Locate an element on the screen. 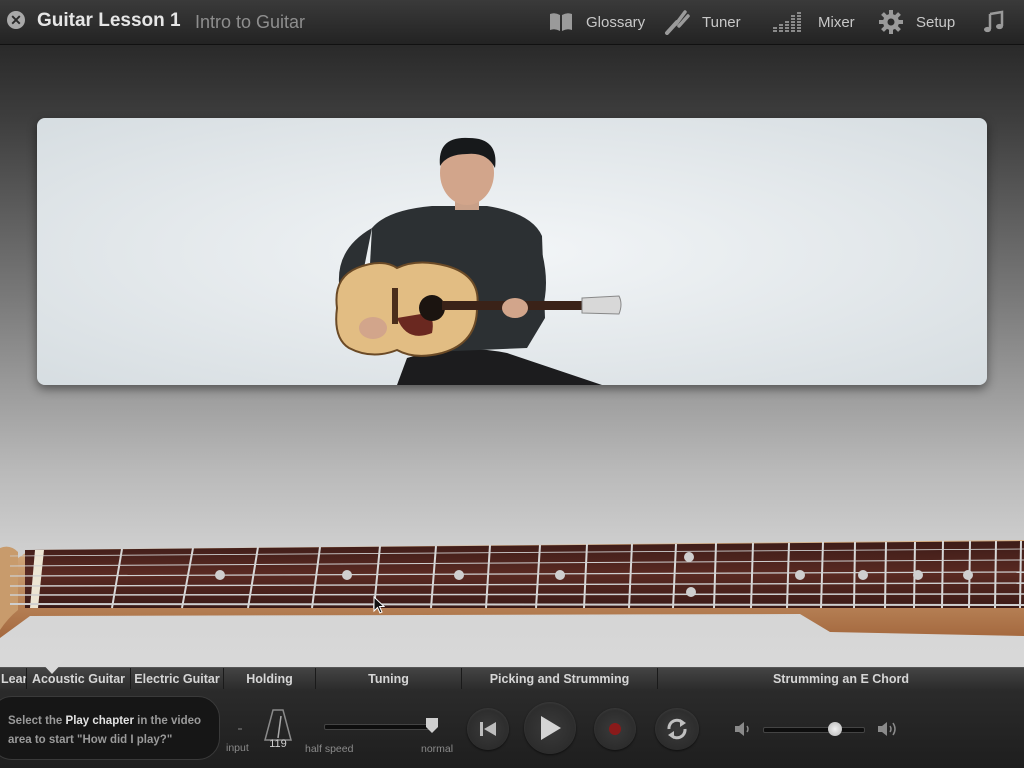  tuning-fork-icon is located at coordinates (677, 22).